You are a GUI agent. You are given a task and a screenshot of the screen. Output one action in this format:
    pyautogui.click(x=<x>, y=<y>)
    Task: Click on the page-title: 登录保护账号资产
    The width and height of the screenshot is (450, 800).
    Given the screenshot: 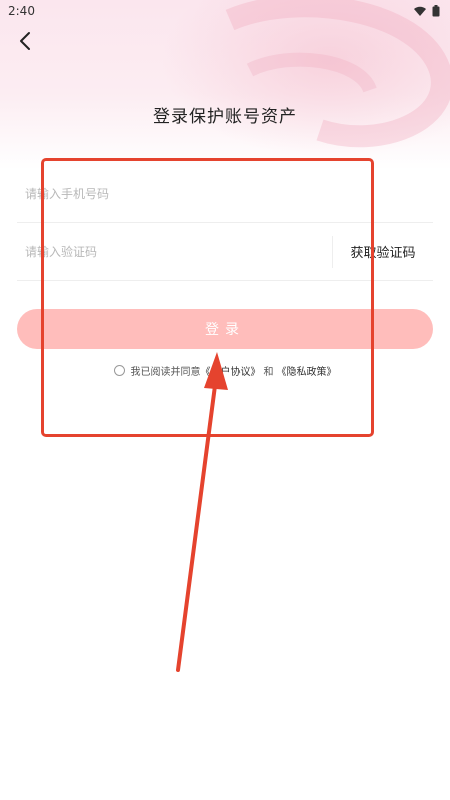 What is the action you would take?
    pyautogui.click(x=225, y=117)
    